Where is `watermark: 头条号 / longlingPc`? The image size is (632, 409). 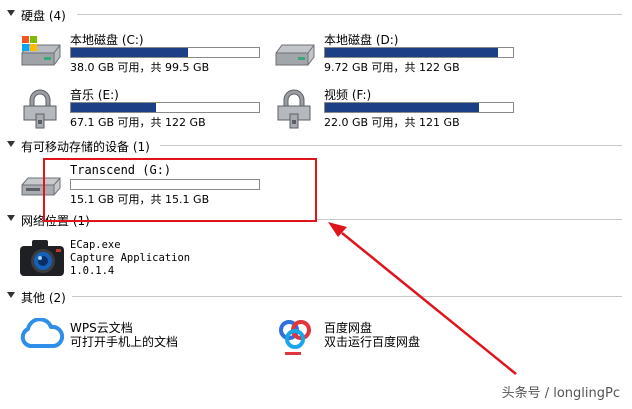
watermark: 头条号 / longlingPc is located at coordinates (560, 393).